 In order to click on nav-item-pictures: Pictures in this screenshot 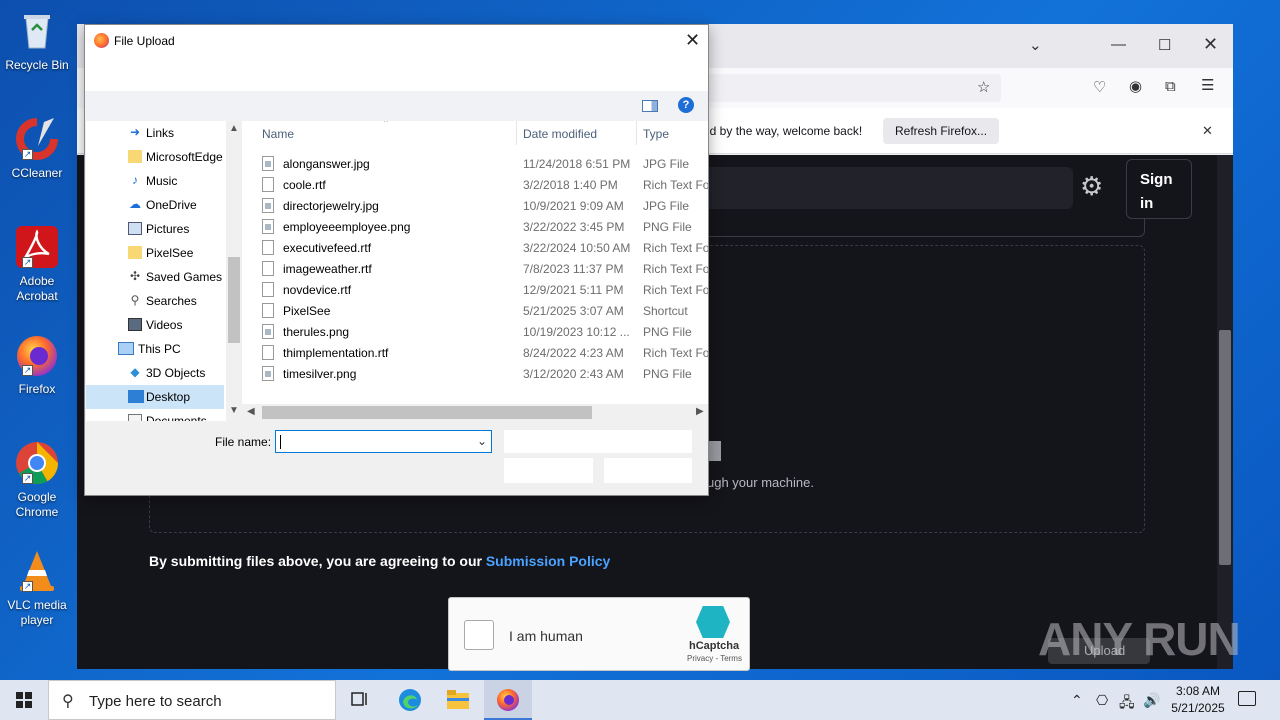, I will do `click(155, 229)`.